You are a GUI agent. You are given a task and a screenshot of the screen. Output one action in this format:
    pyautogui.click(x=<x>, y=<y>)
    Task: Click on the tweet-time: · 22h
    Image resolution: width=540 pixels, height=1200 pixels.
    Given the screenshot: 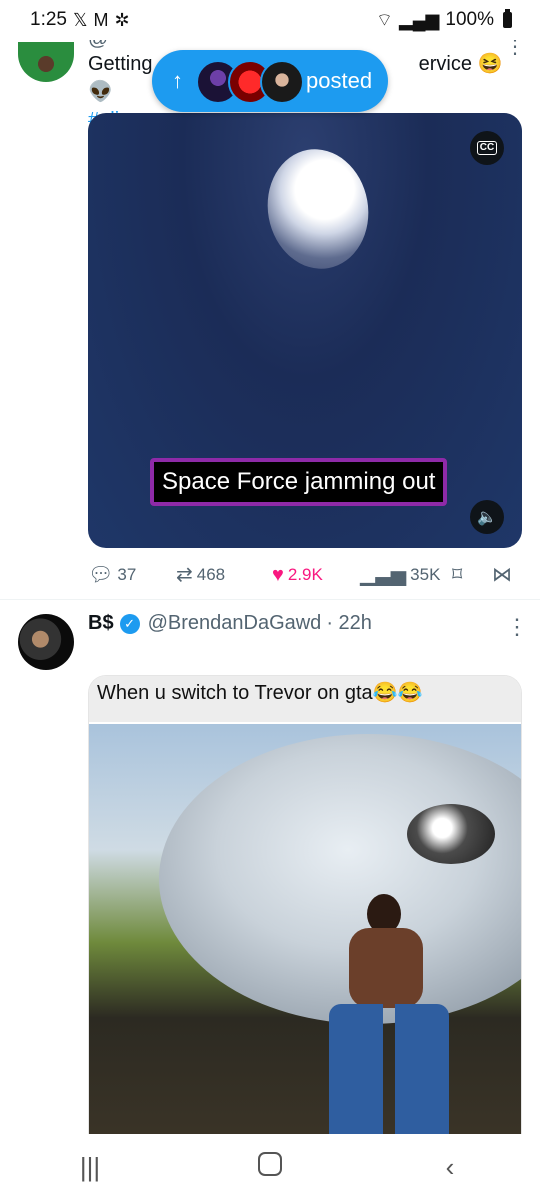 What is the action you would take?
    pyautogui.click(x=349, y=623)
    